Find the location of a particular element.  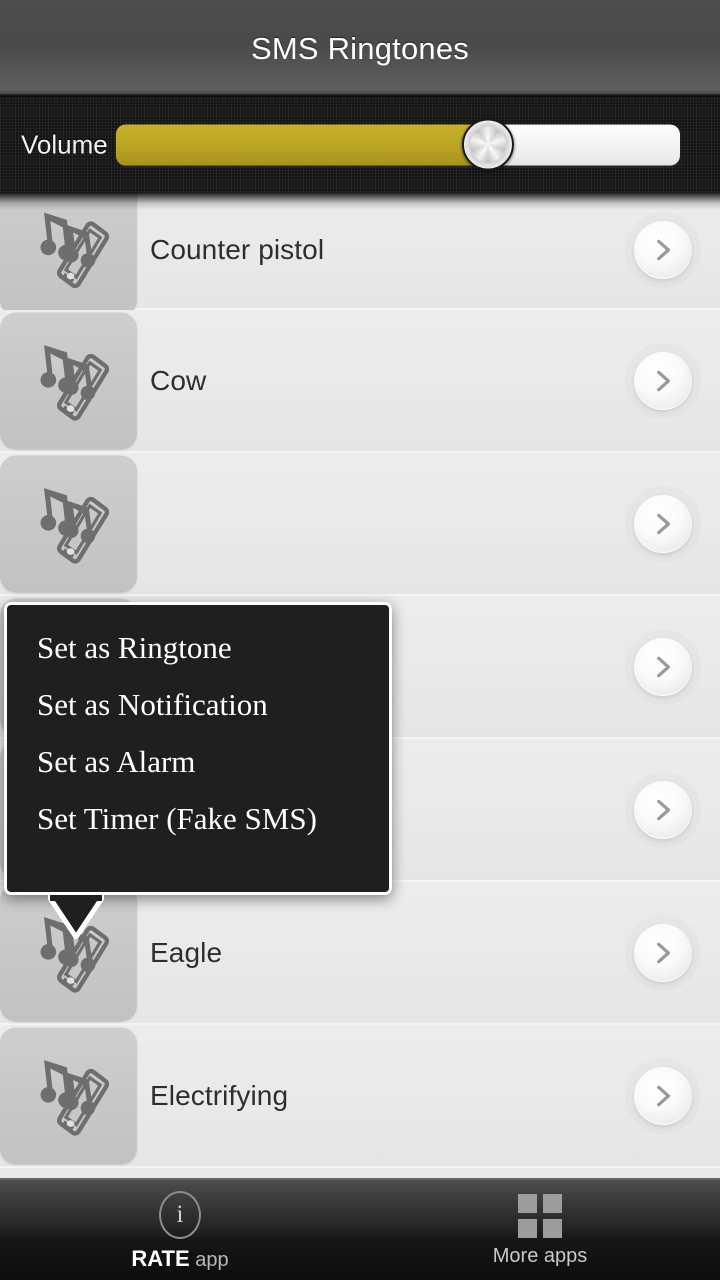

volume-slider is located at coordinates (398, 144).